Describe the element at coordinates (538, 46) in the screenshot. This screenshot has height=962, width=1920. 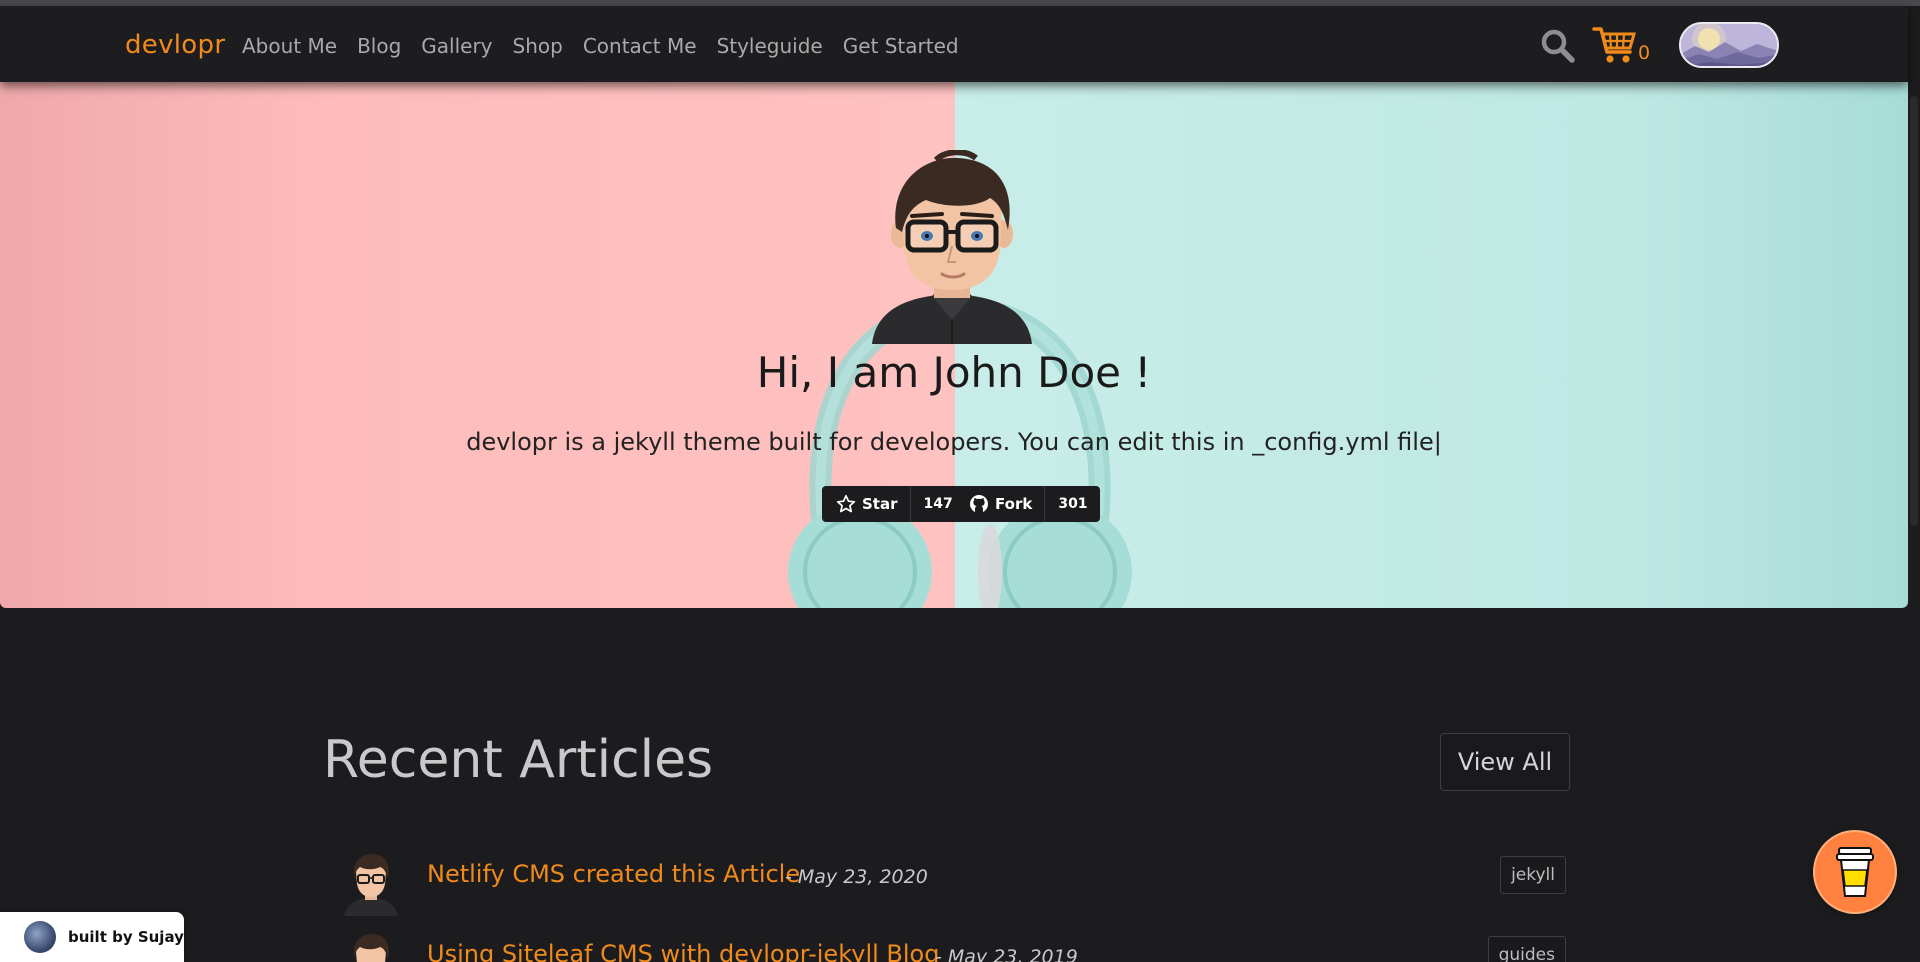
I see `nav-link-shop: Shop` at that location.